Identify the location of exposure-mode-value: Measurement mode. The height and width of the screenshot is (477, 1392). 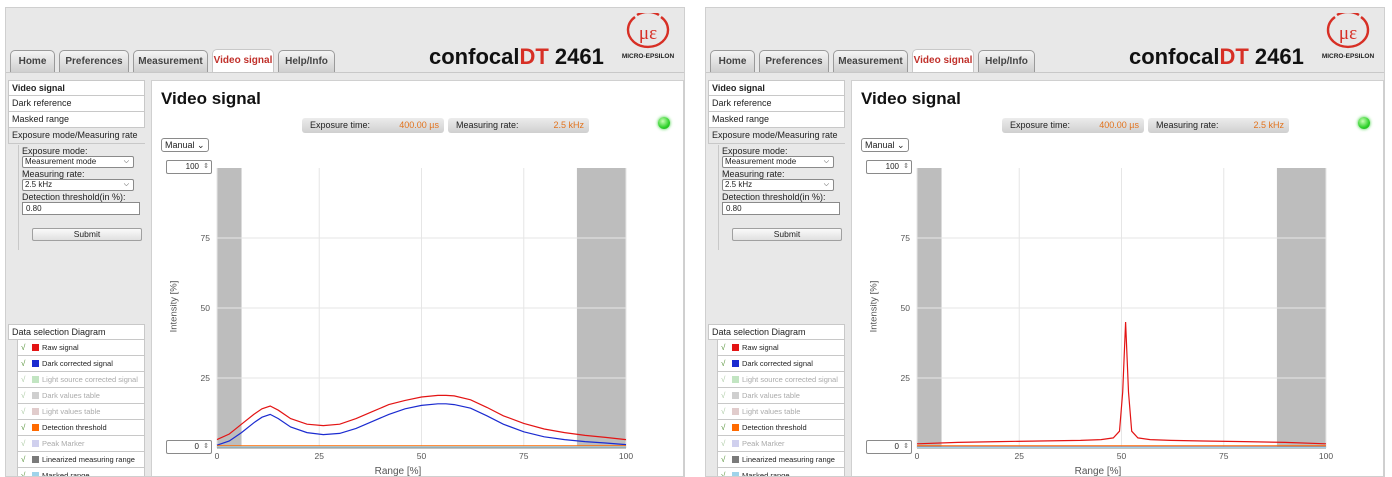
(61, 161).